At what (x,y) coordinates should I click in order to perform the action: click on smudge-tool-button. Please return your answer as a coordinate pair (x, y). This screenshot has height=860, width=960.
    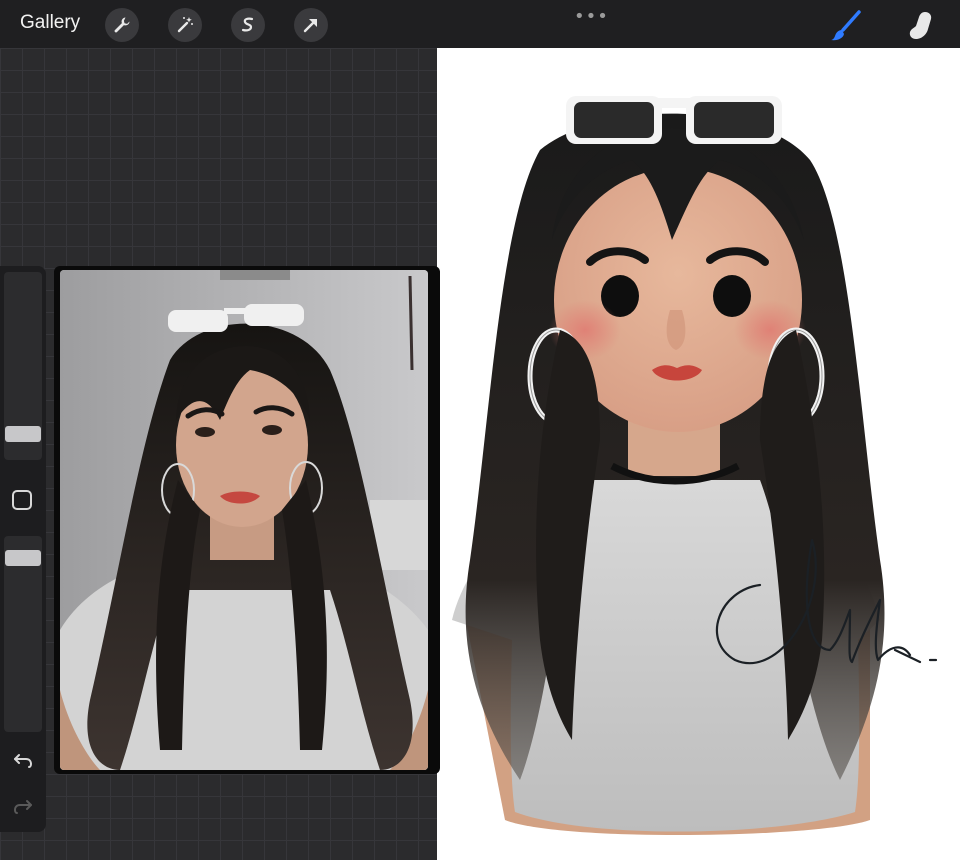
    Looking at the image, I should click on (920, 26).